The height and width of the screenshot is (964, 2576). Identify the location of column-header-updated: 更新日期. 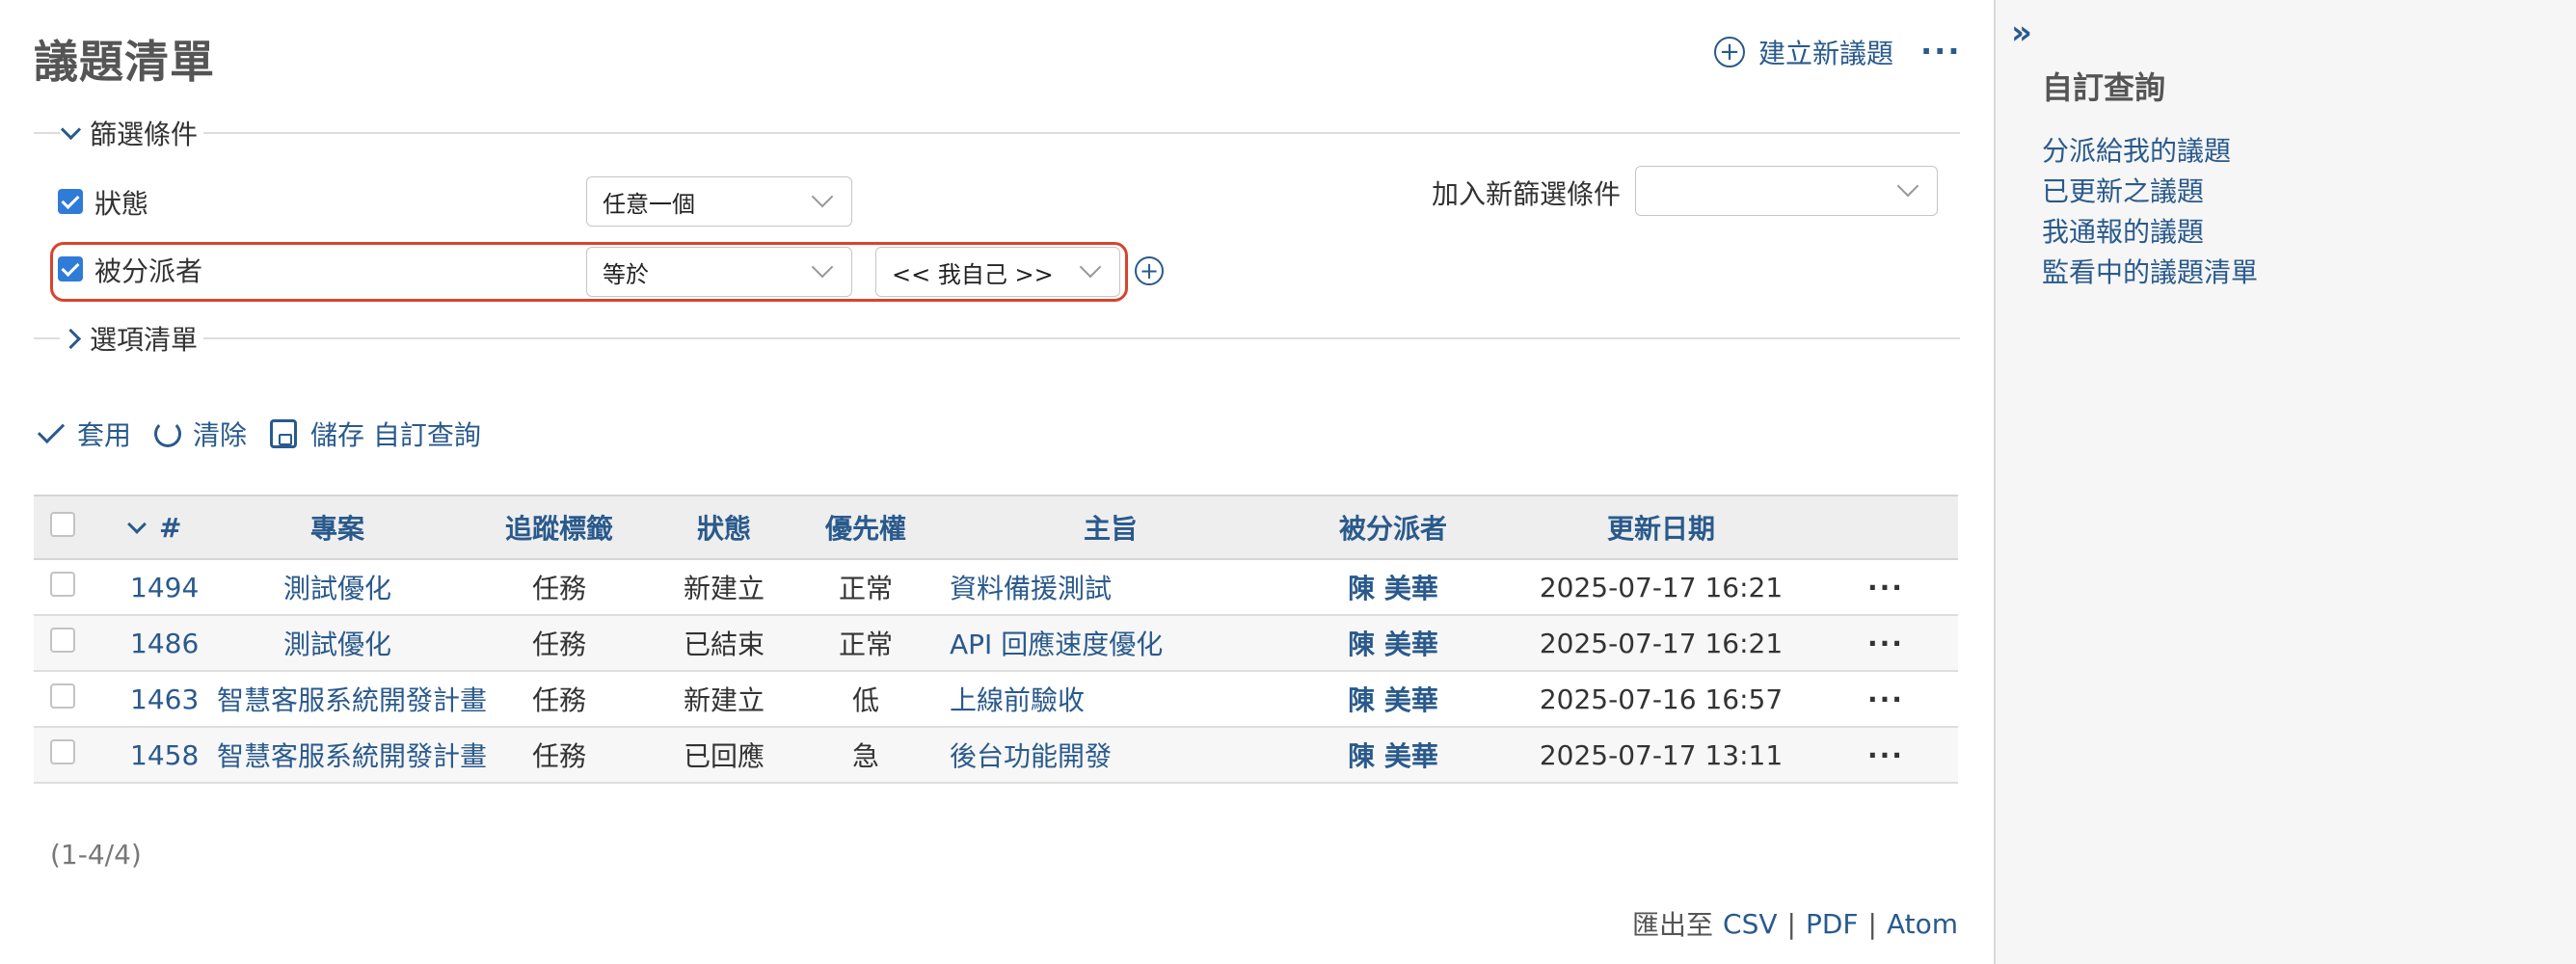
(1661, 527).